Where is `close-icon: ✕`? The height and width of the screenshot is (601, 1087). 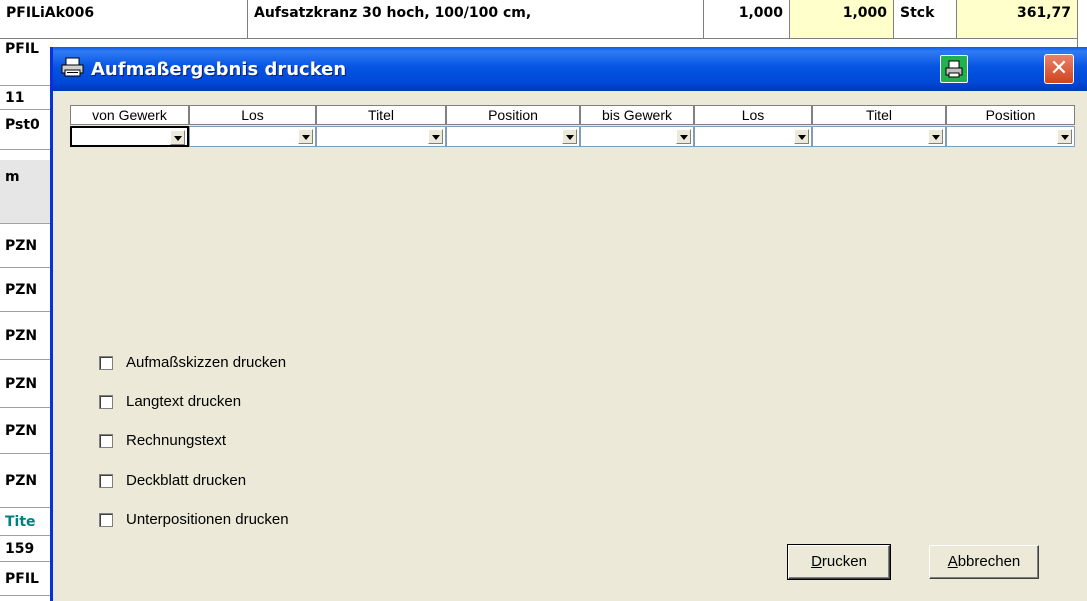 close-icon: ✕ is located at coordinates (1059, 68).